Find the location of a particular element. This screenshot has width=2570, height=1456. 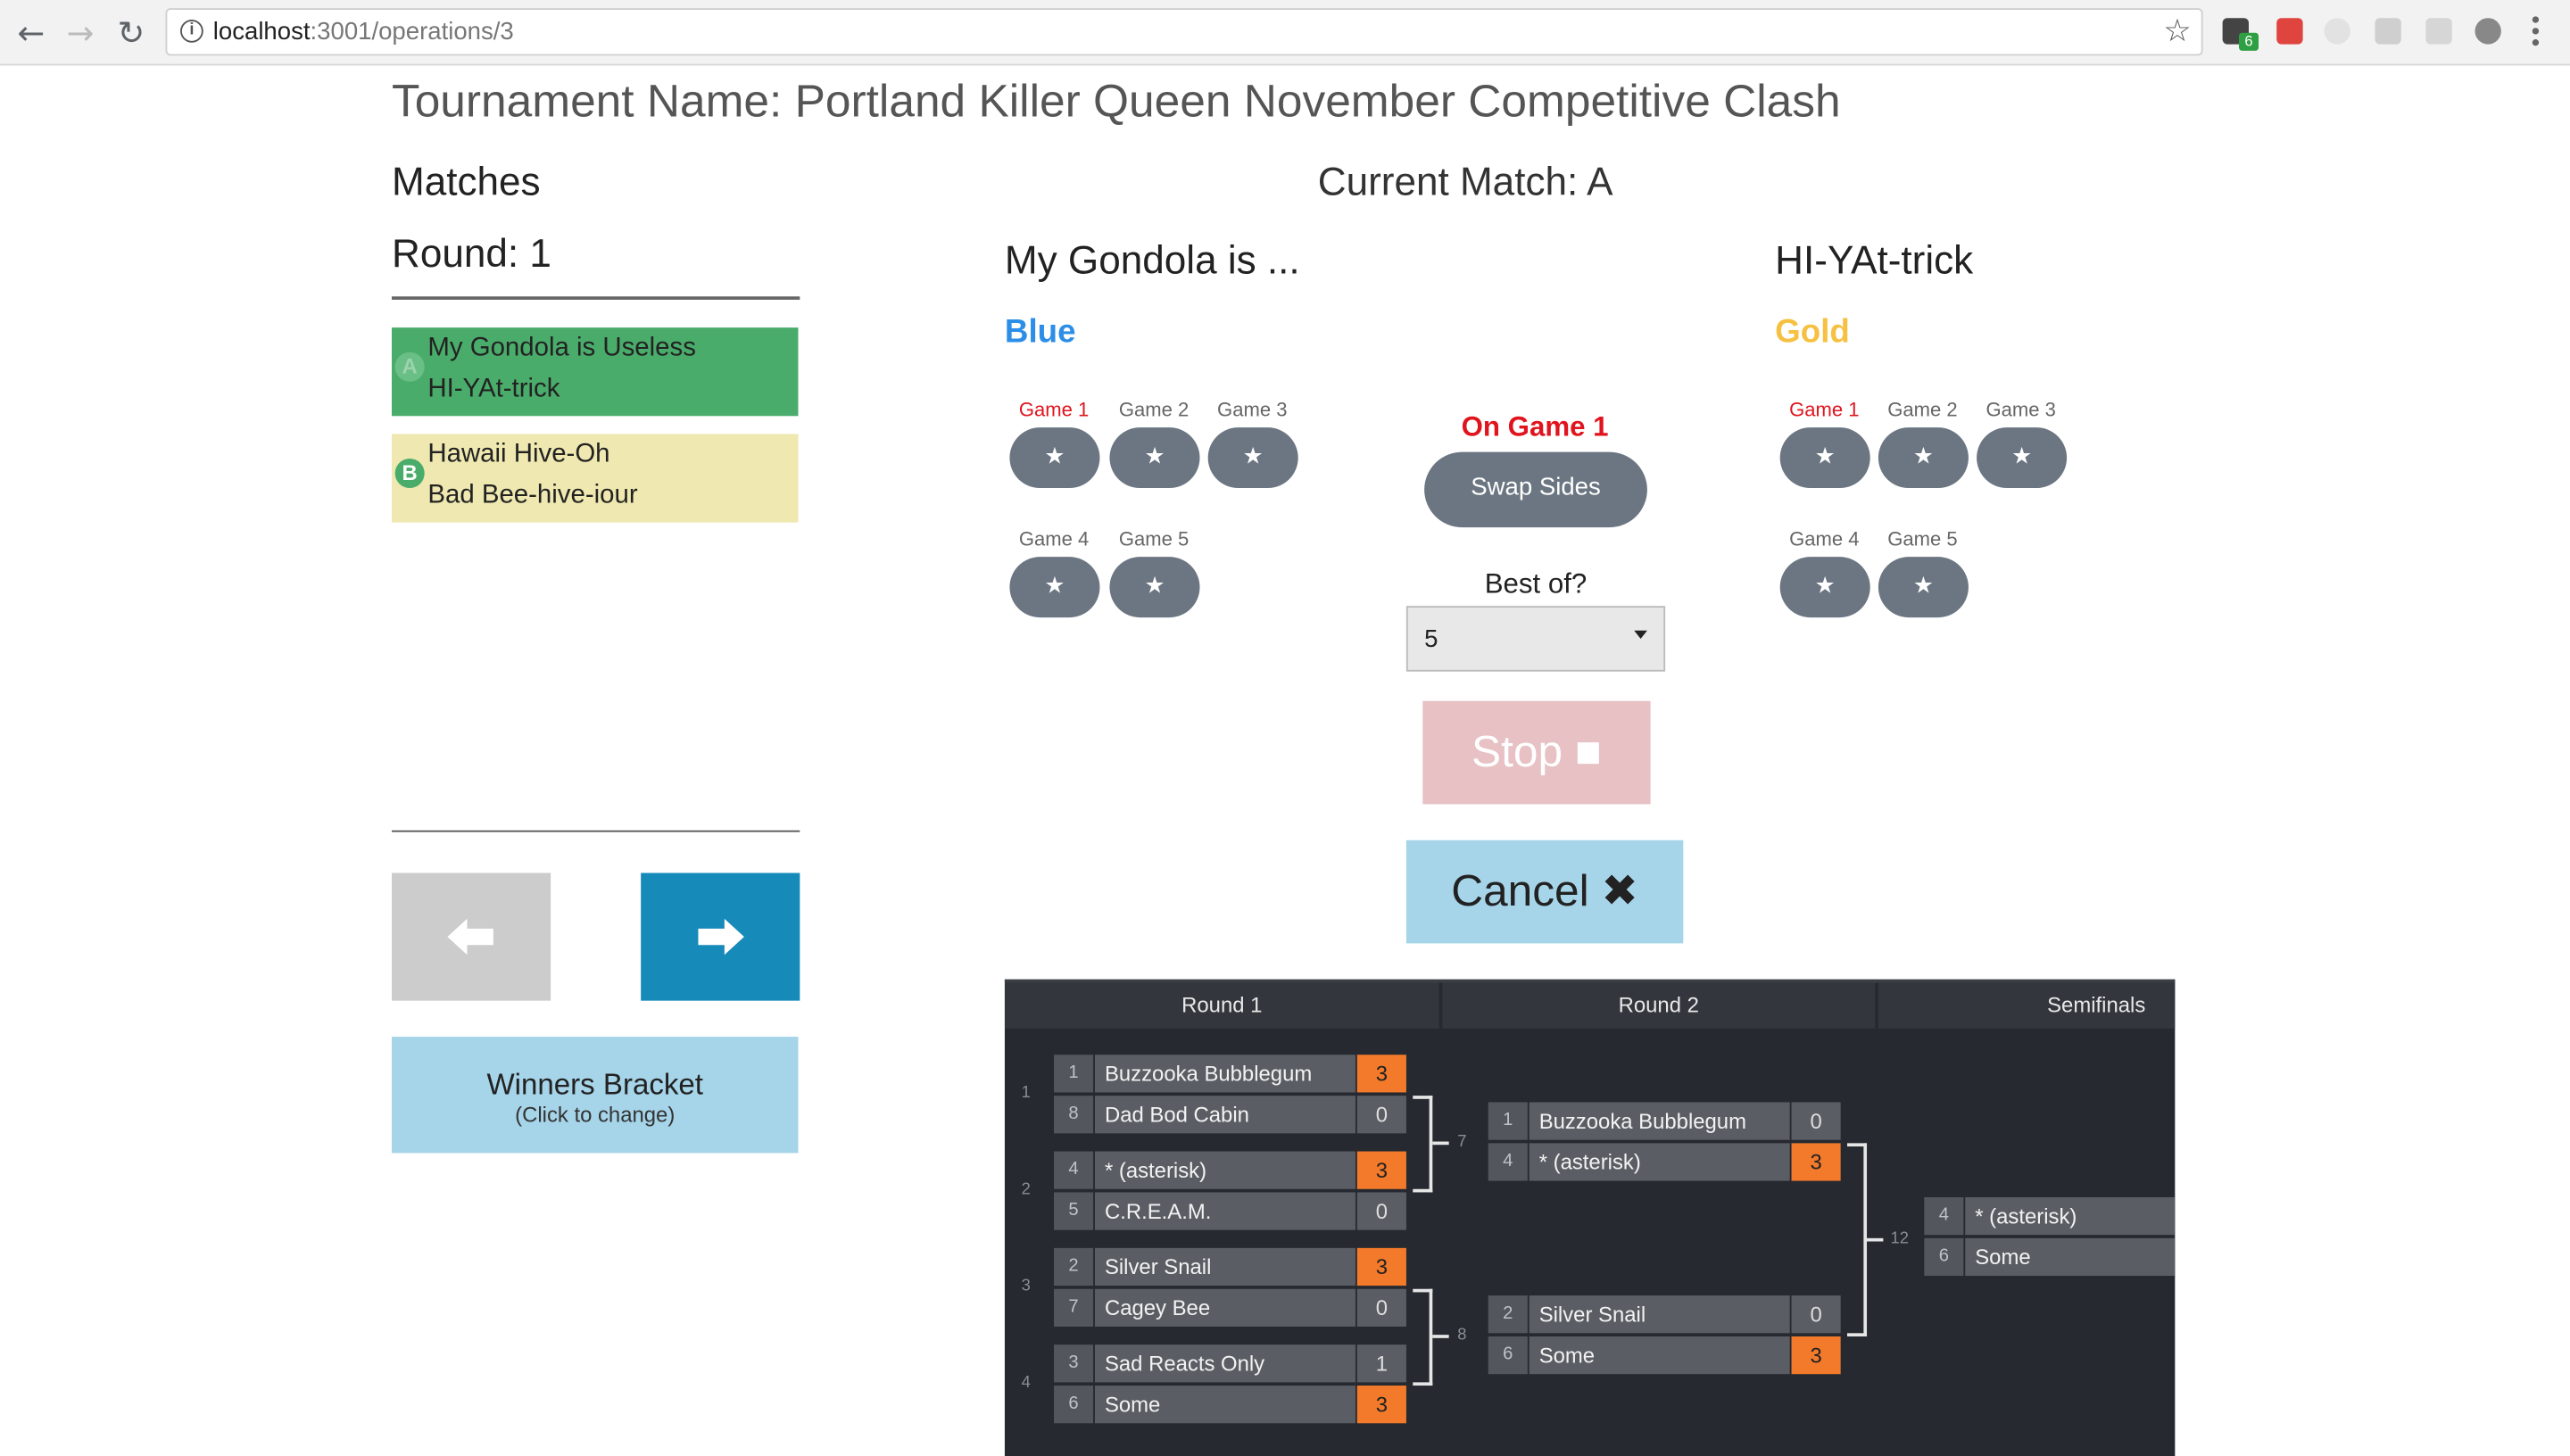

match-letter-badge: B is located at coordinates (410, 474).